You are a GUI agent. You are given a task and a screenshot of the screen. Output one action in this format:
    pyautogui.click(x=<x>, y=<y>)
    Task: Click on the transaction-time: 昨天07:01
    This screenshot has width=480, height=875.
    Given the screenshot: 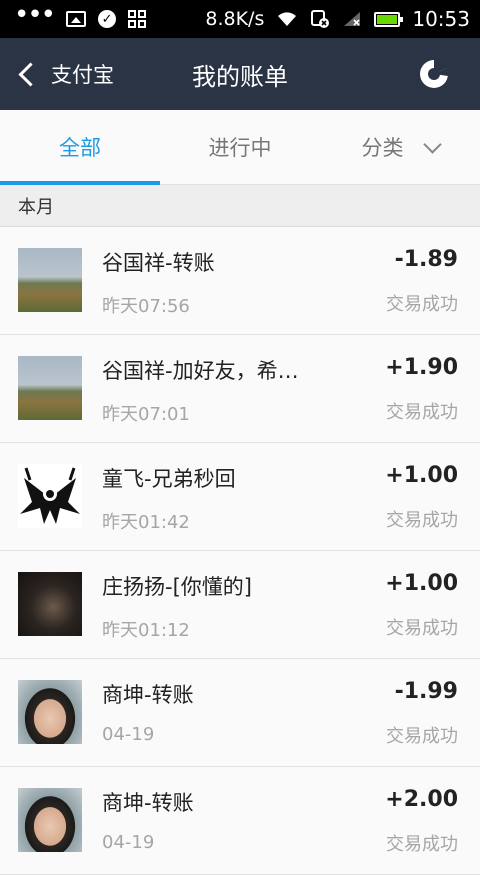 What is the action you would take?
    pyautogui.click(x=146, y=414)
    